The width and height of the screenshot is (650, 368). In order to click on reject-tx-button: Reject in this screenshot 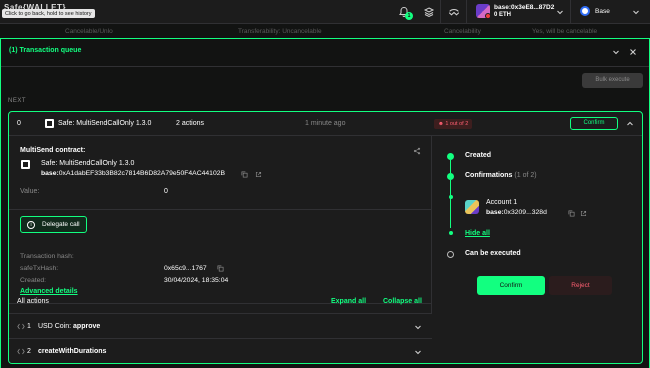, I will do `click(580, 285)`.